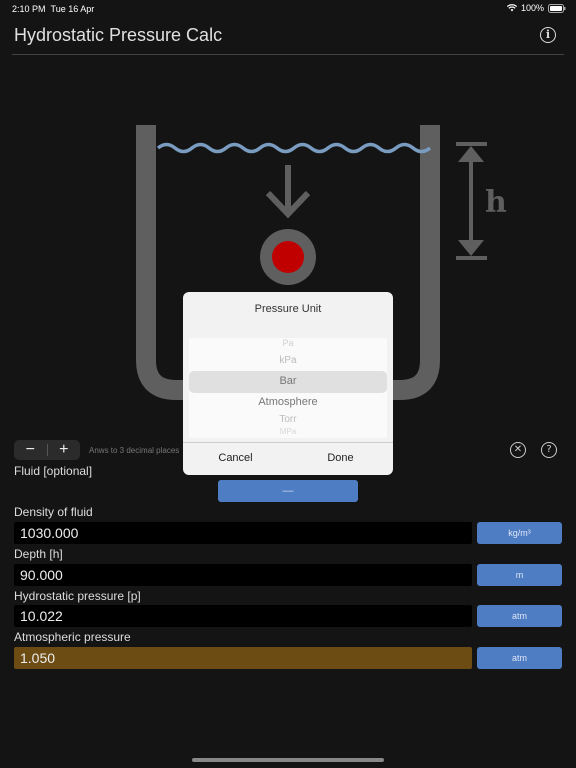  Describe the element at coordinates (72, 637) in the screenshot. I see `atmospheric-label: Atmospheric pressure` at that location.